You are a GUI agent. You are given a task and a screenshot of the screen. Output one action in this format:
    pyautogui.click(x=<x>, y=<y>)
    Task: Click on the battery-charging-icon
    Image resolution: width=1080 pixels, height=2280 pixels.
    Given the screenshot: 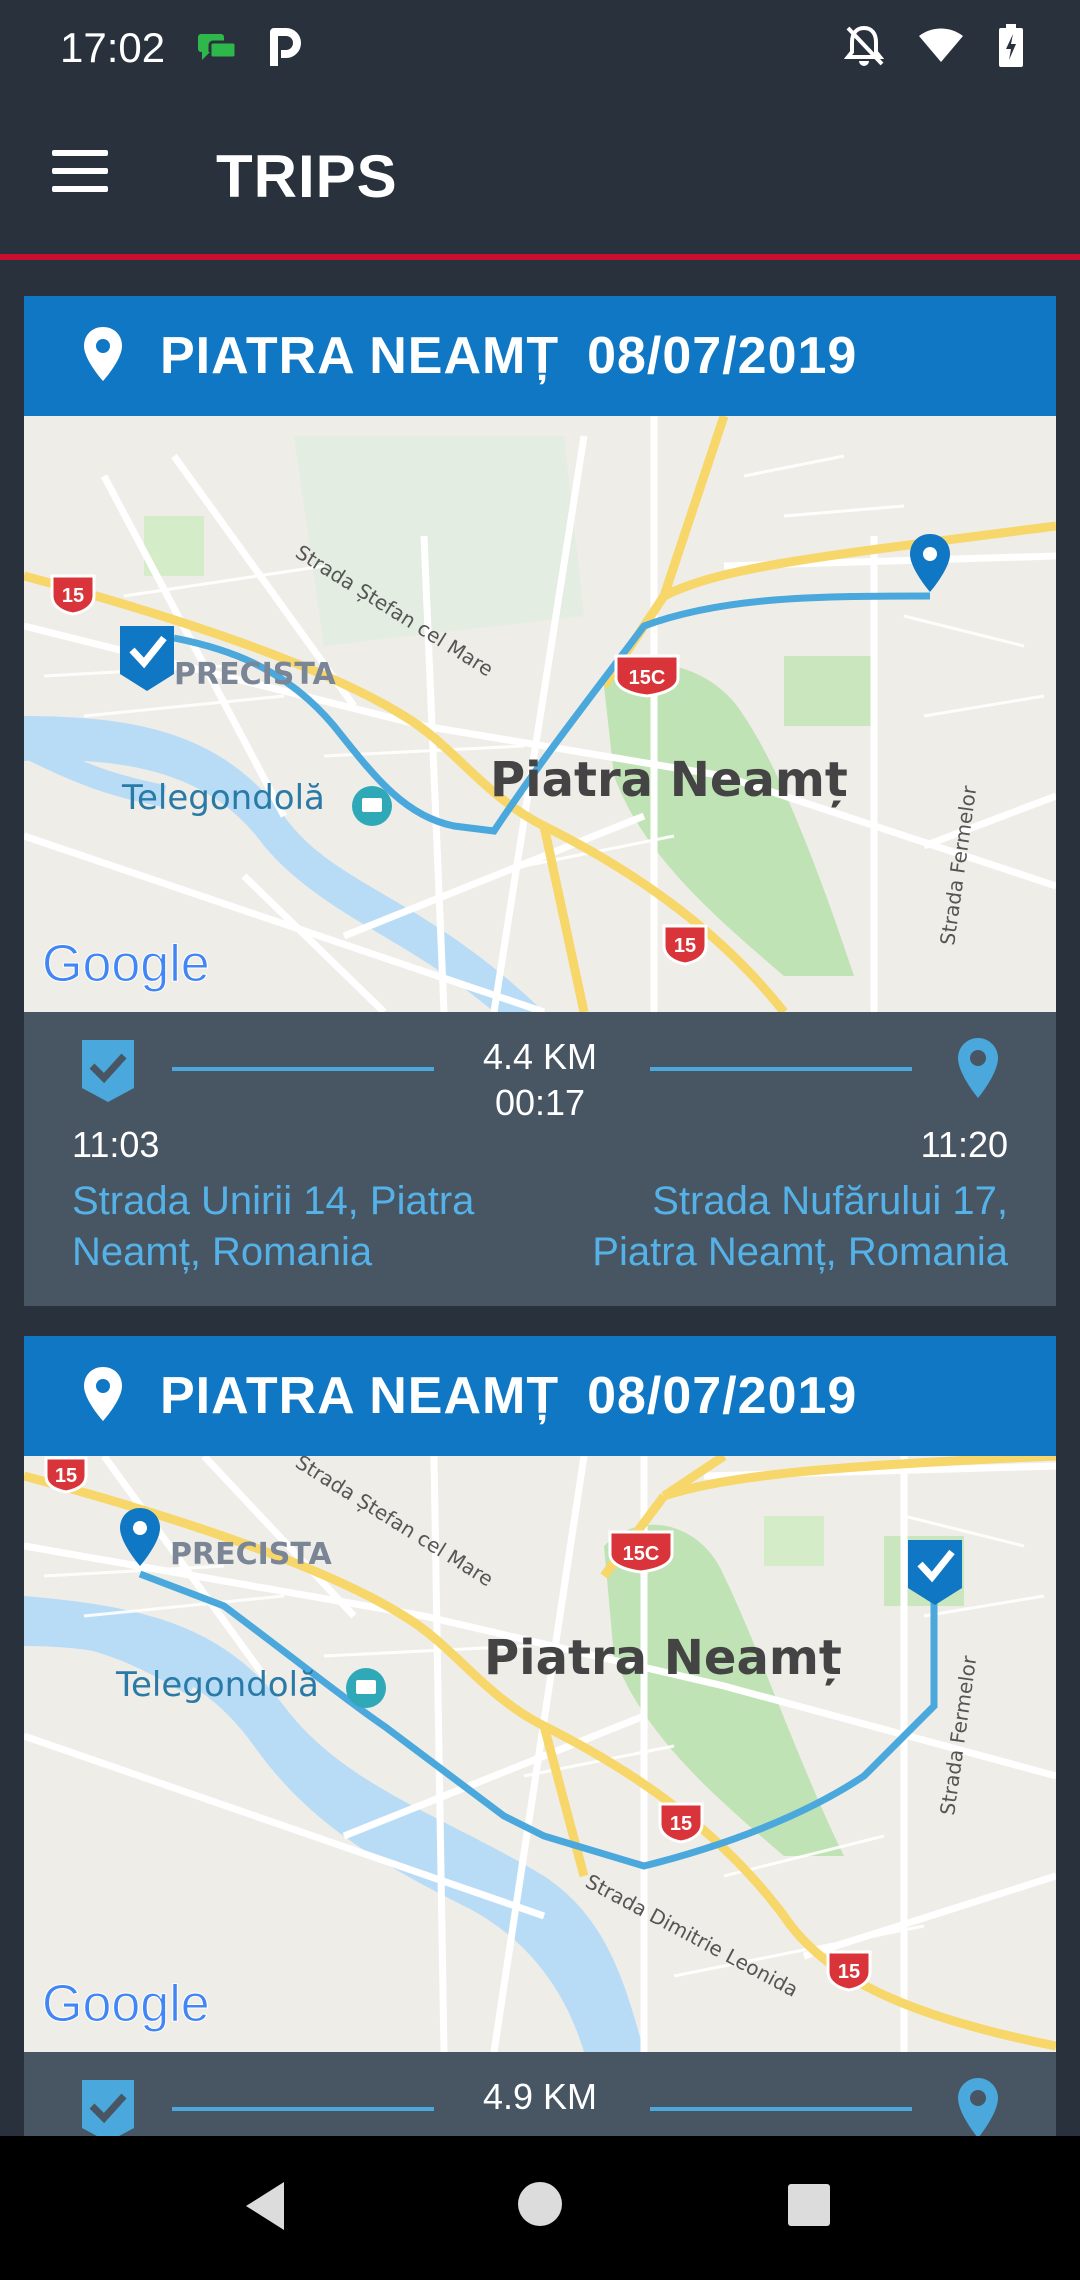 What is the action you would take?
    pyautogui.click(x=1011, y=48)
    